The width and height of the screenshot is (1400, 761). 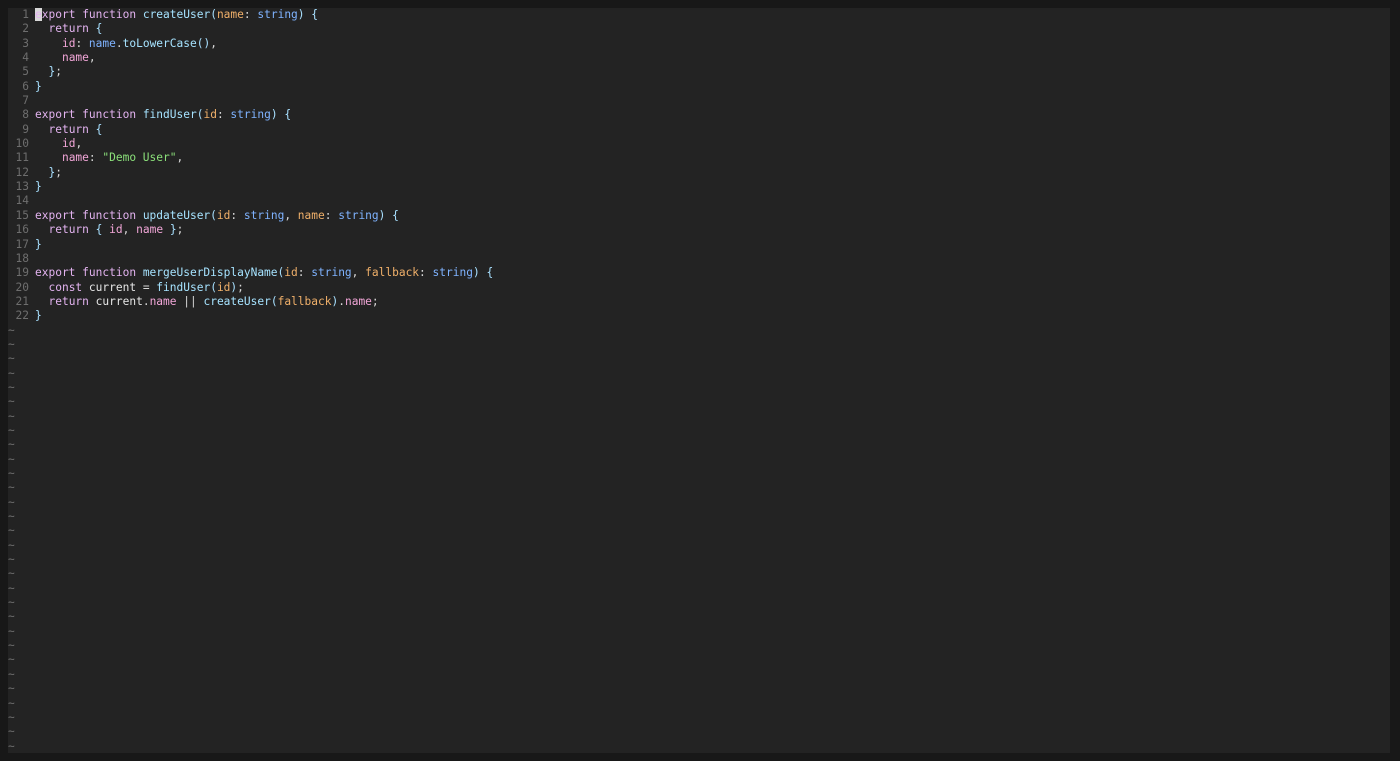 I want to click on line-number: 20, so click(x=22, y=287).